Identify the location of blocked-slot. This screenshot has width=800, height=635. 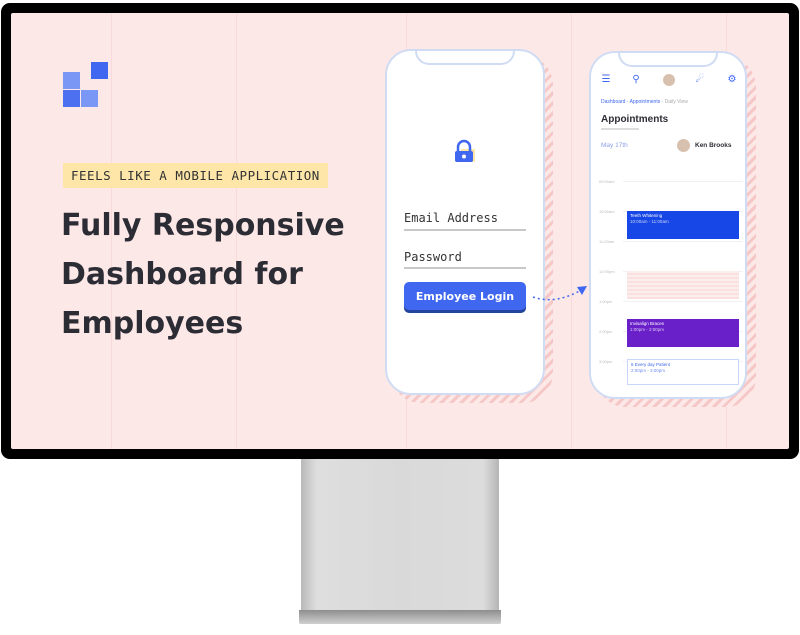
(683, 285).